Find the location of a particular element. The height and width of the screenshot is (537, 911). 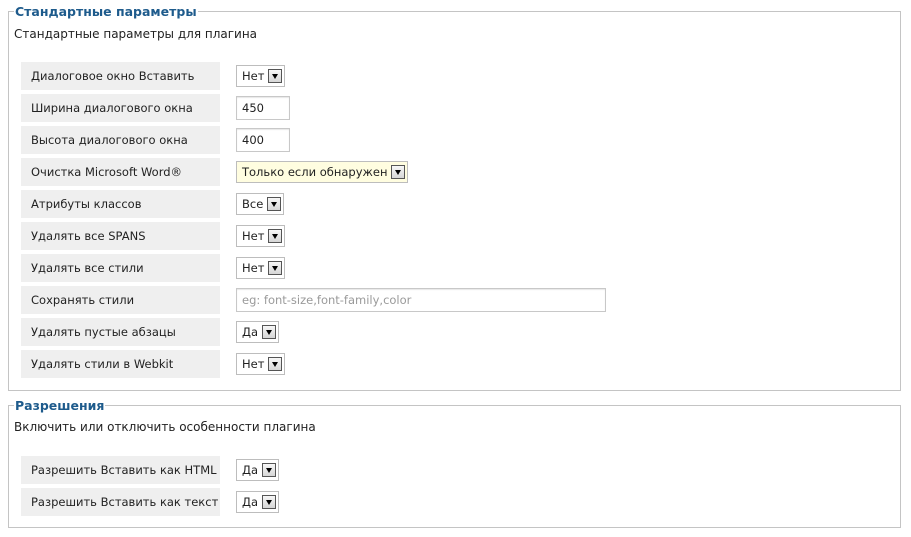

setting-label: Ширина диалогового окна is located at coordinates (120, 108).